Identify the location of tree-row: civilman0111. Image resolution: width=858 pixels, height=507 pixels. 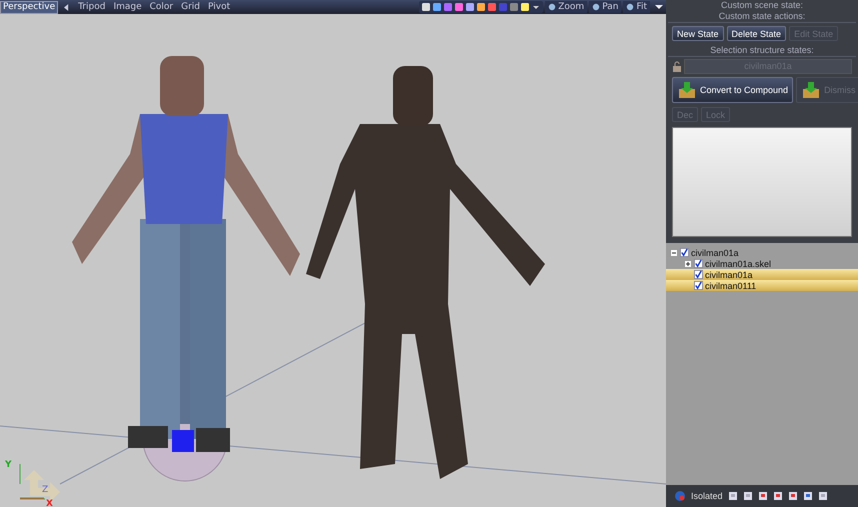
(762, 285).